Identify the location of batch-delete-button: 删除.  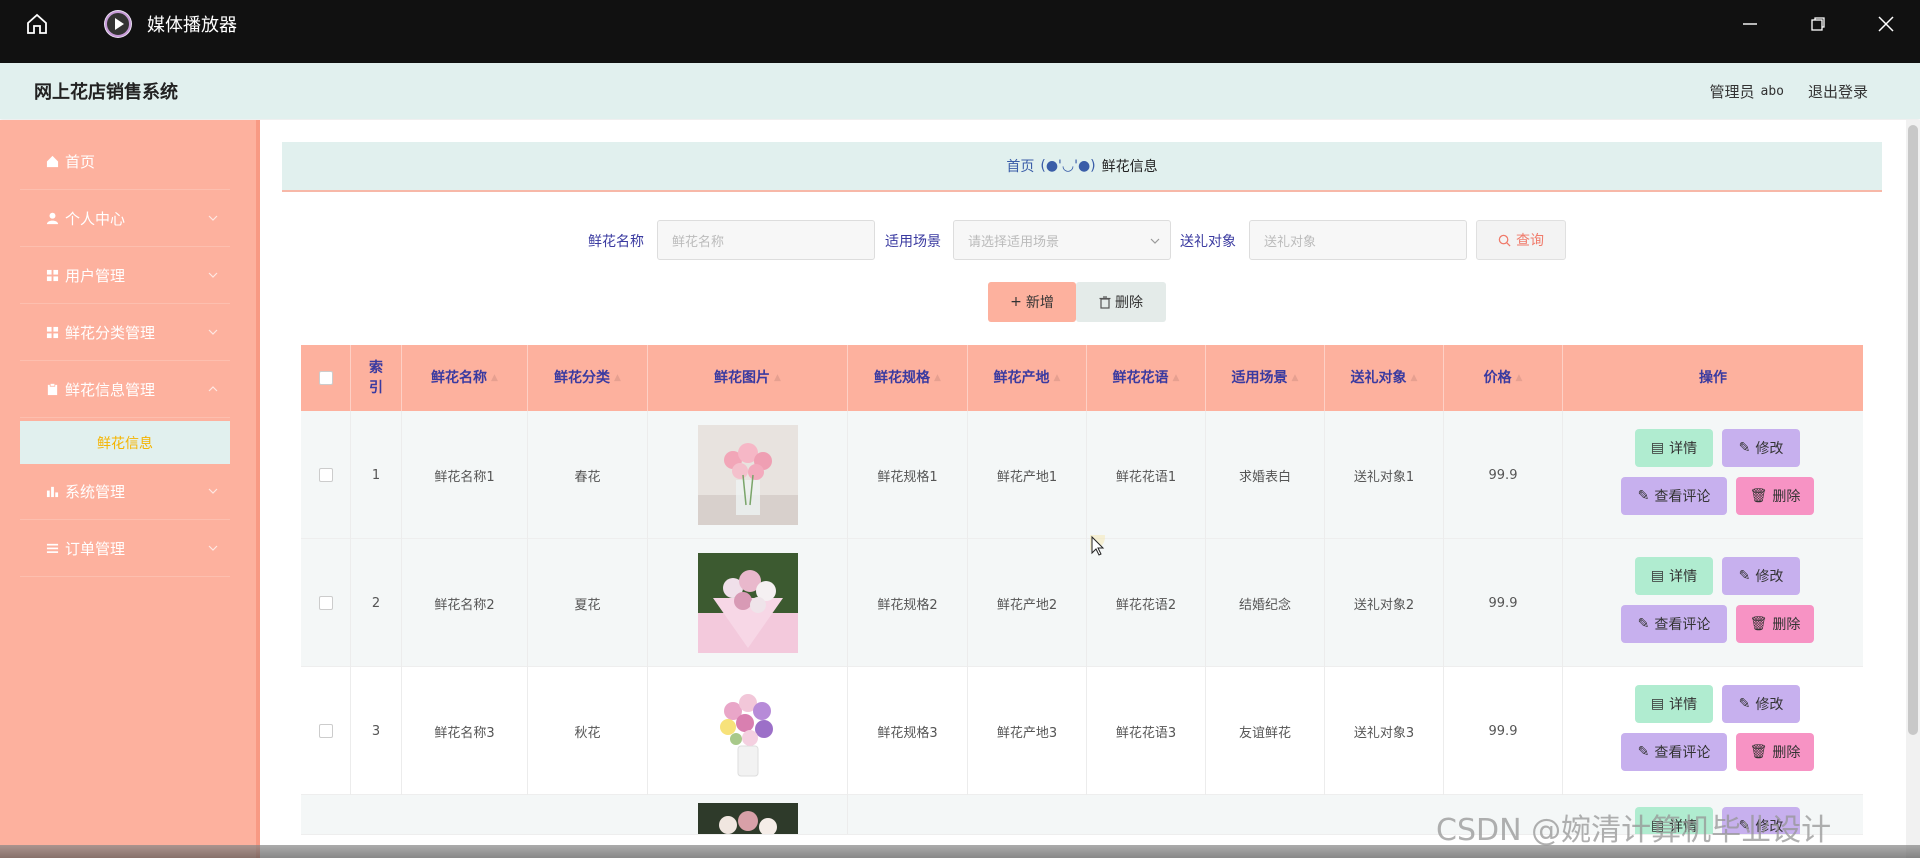
(1121, 302).